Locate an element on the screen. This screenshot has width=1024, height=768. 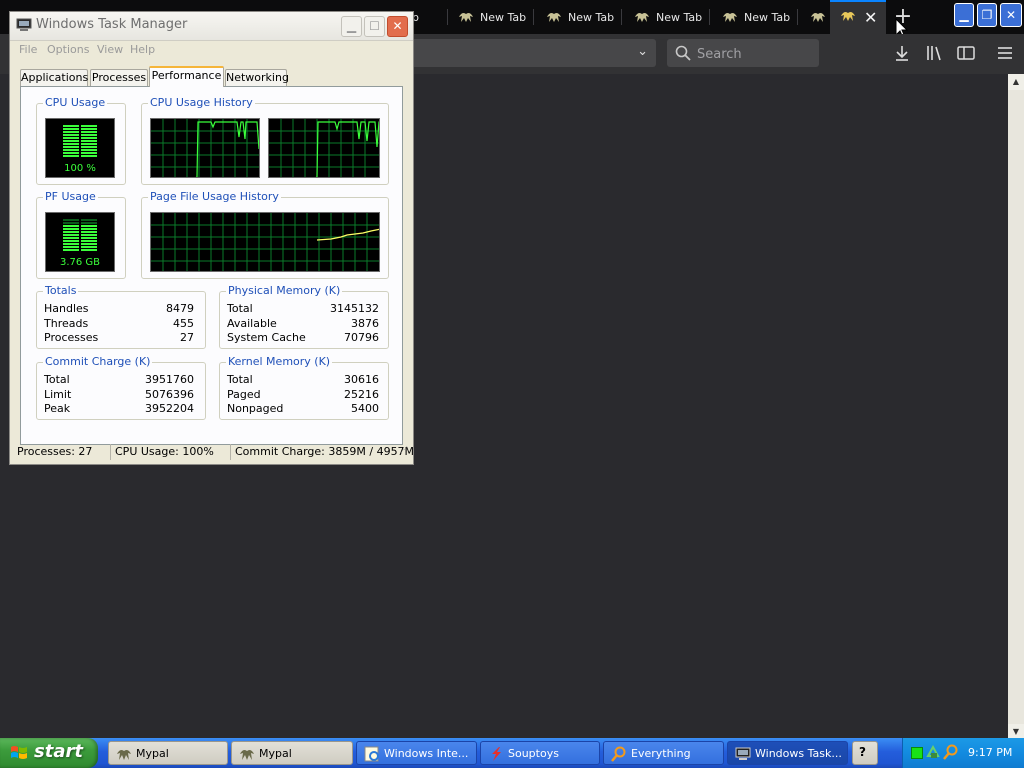
search-input is located at coordinates (756, 54).